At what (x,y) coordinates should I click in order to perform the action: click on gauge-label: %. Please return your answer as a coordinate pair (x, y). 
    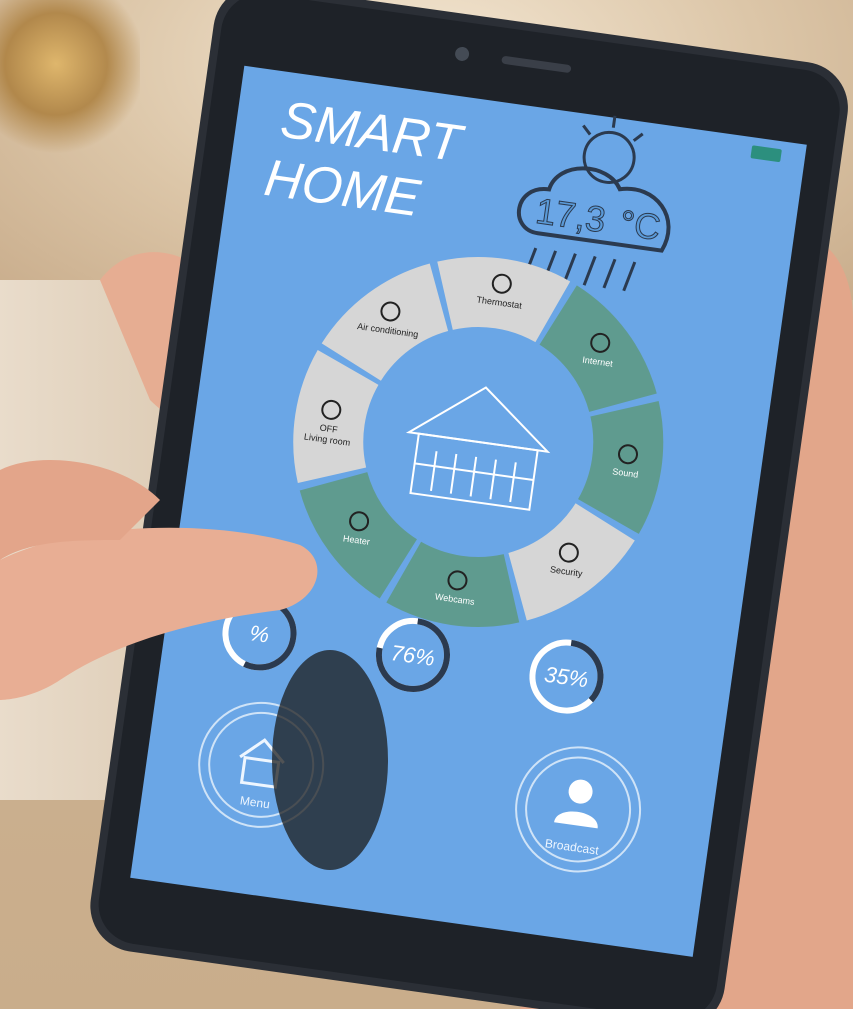
    Looking at the image, I should click on (259, 633).